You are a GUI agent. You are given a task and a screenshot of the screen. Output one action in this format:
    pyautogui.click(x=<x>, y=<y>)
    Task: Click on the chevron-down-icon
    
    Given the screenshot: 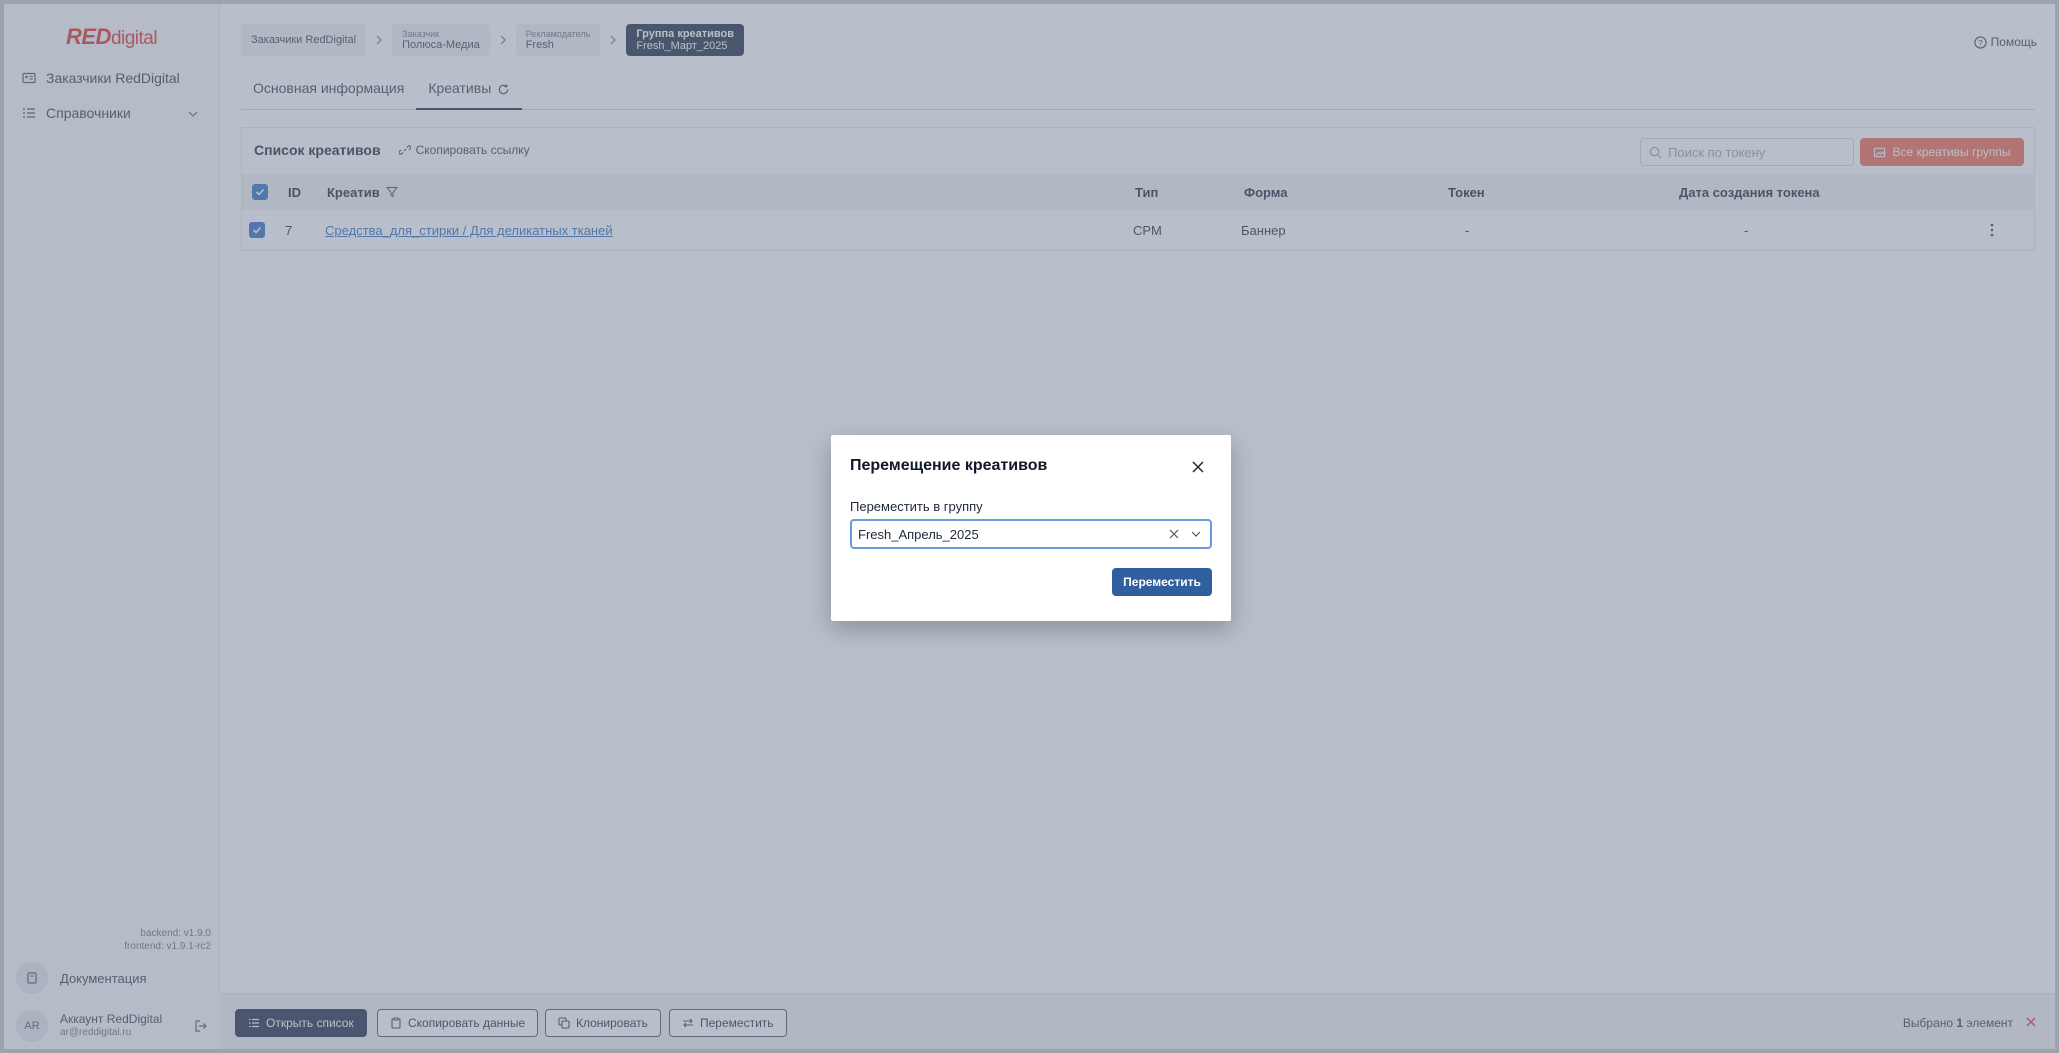 What is the action you would take?
    pyautogui.click(x=1196, y=534)
    